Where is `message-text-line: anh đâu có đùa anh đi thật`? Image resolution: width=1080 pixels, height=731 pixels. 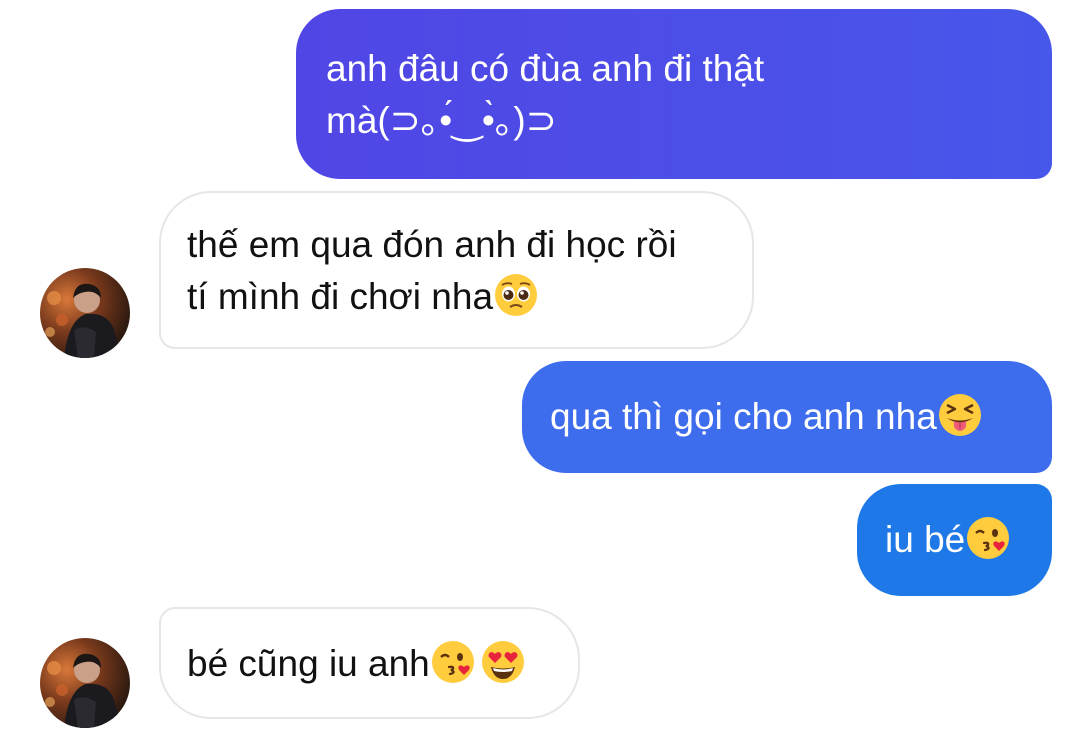 message-text-line: anh đâu có đùa anh đi thật is located at coordinates (545, 68).